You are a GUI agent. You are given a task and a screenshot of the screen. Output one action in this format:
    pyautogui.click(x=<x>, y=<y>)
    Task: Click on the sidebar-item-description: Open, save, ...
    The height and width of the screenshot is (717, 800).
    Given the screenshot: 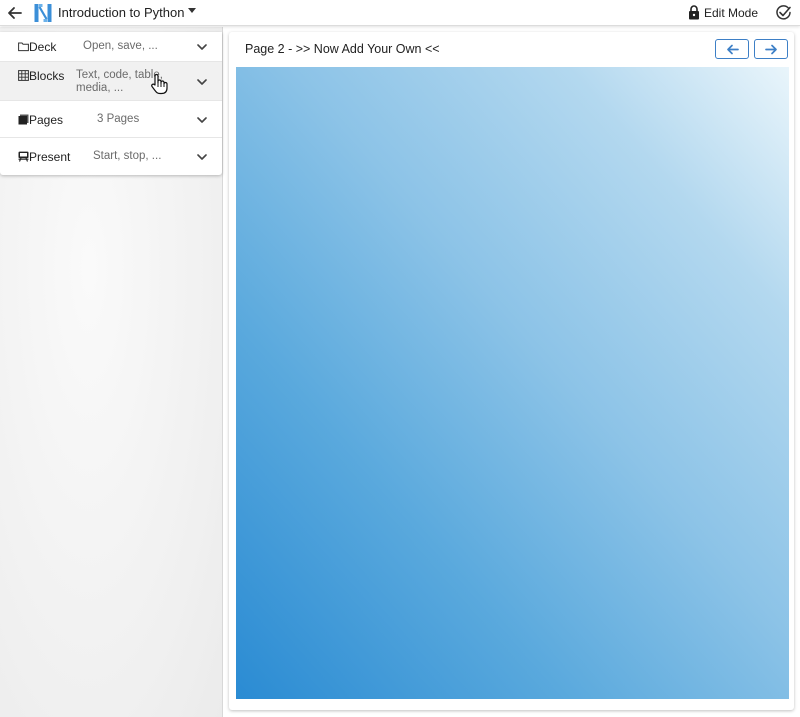 What is the action you would take?
    pyautogui.click(x=120, y=46)
    